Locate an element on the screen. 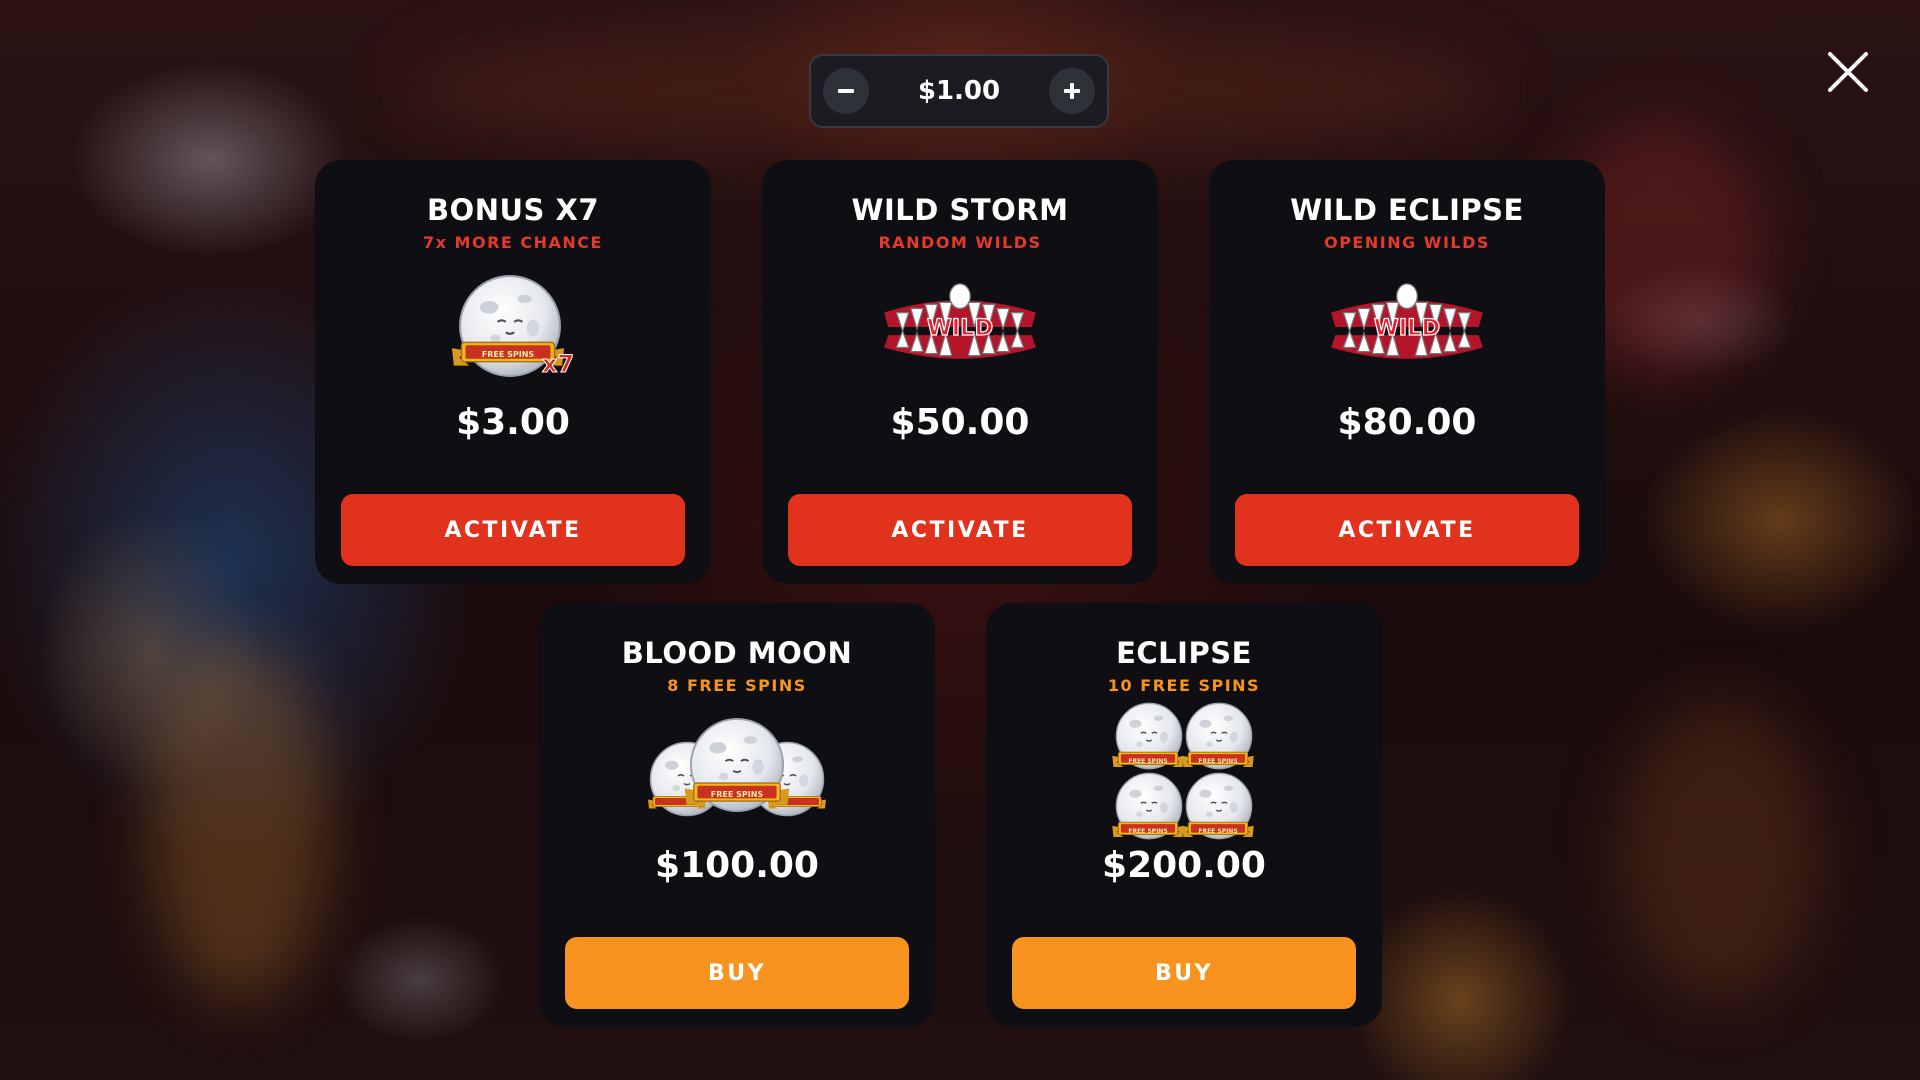 The width and height of the screenshot is (1920, 1080). card-subtitle: RANDOM WILDS is located at coordinates (960, 242).